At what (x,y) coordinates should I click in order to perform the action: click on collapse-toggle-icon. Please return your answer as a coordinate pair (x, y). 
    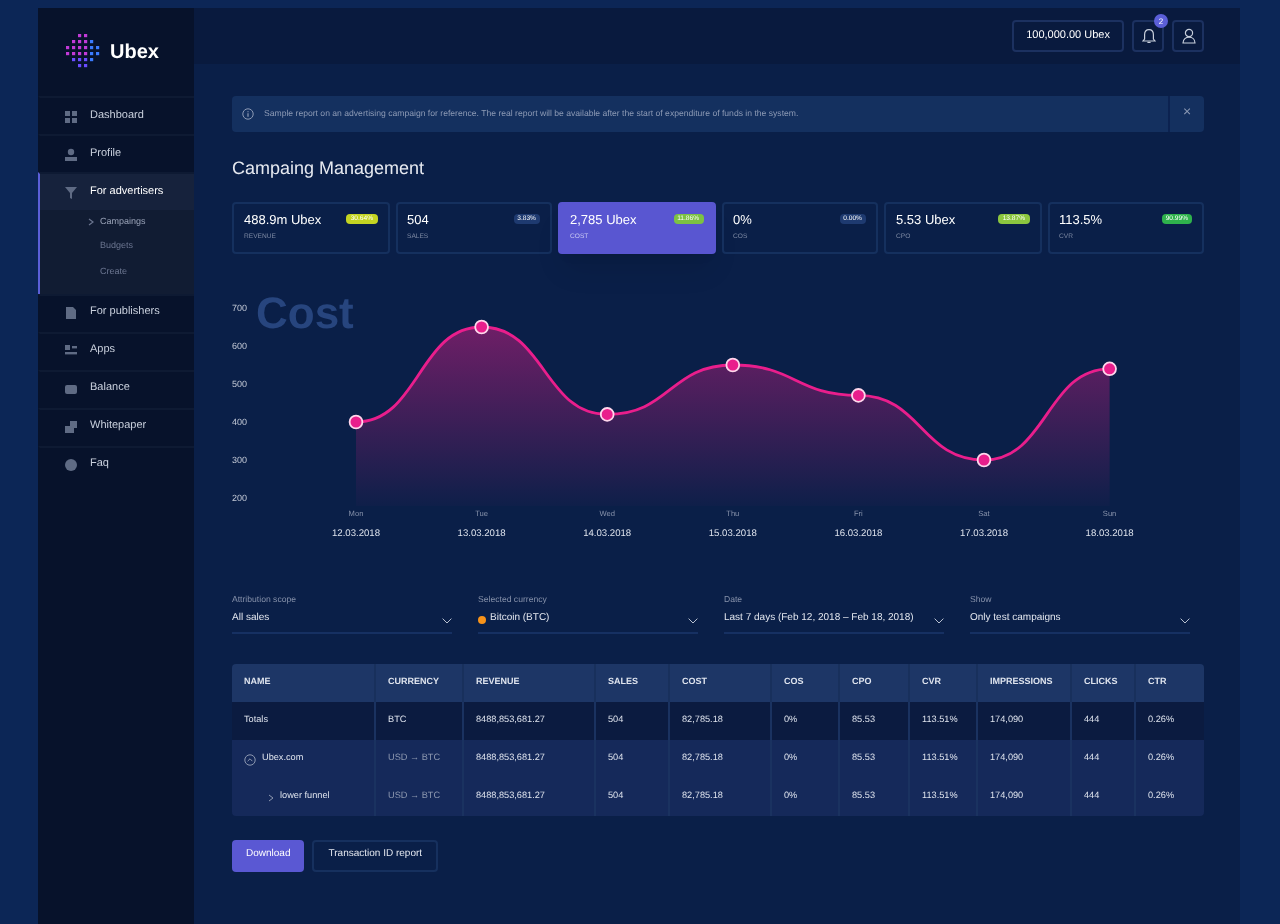
    Looking at the image, I should click on (250, 759).